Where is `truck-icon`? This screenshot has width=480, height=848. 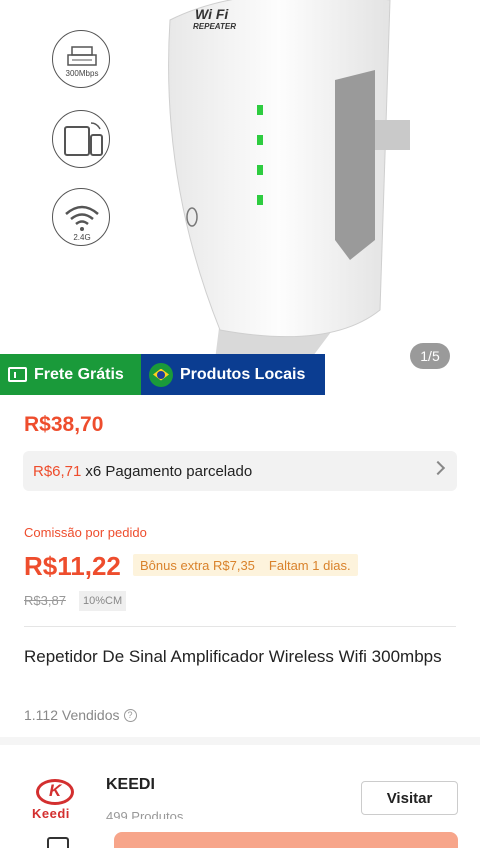
truck-icon is located at coordinates (17, 374).